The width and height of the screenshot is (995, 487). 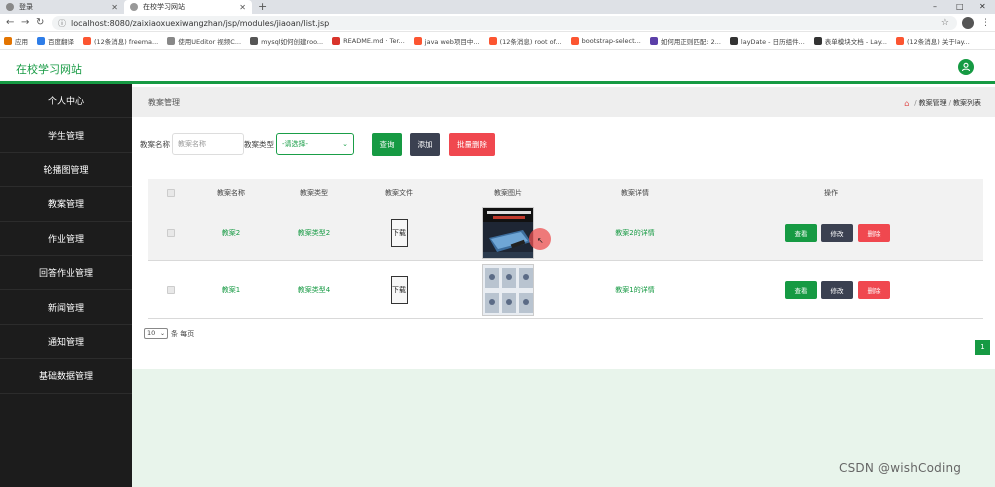 What do you see at coordinates (66, 376) in the screenshot?
I see `sidebar-item-basic-data: 基础数据管理` at bounding box center [66, 376].